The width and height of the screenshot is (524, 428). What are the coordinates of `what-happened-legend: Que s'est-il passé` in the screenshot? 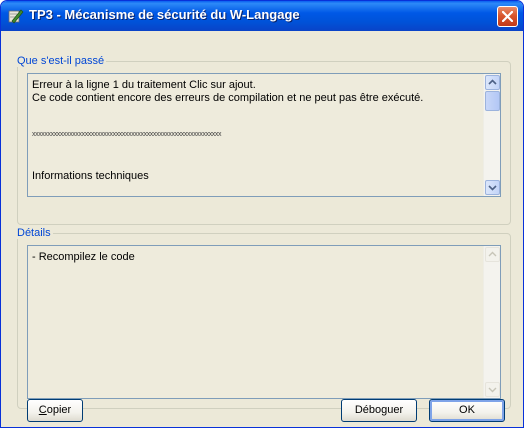 It's located at (61, 61).